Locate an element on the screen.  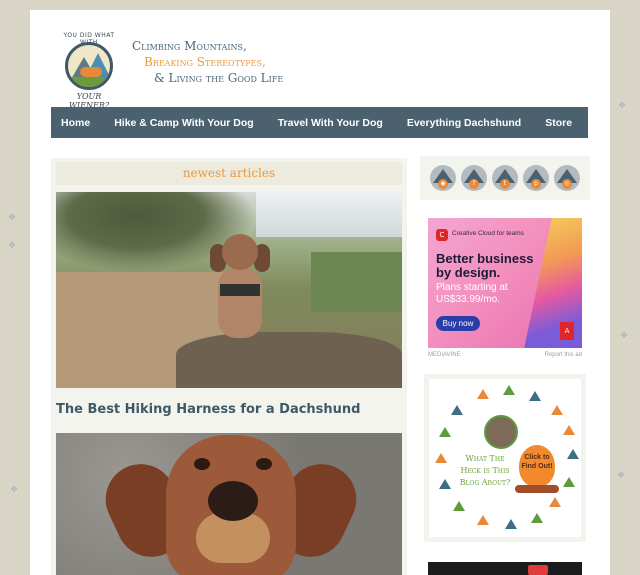
report-ad-link: Report this ad is located at coordinates (563, 357).